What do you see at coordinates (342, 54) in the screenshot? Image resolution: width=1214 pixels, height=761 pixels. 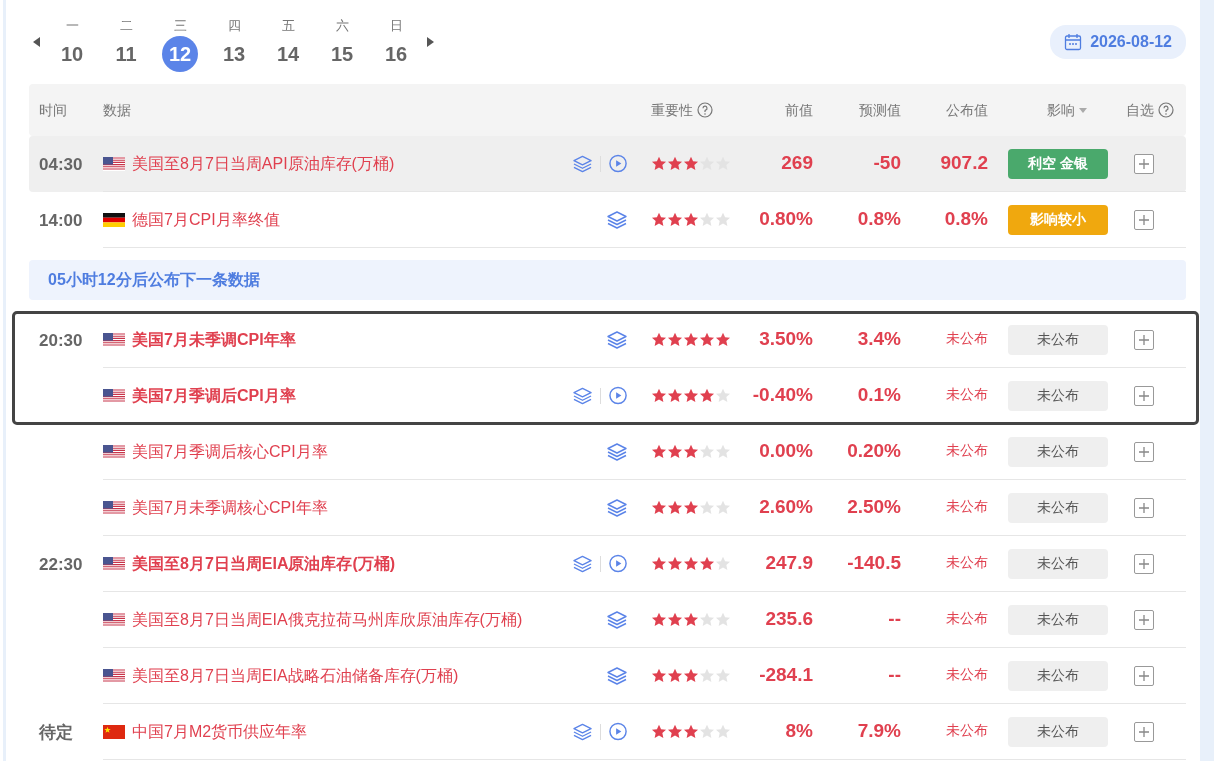 I see `day-number: 15` at bounding box center [342, 54].